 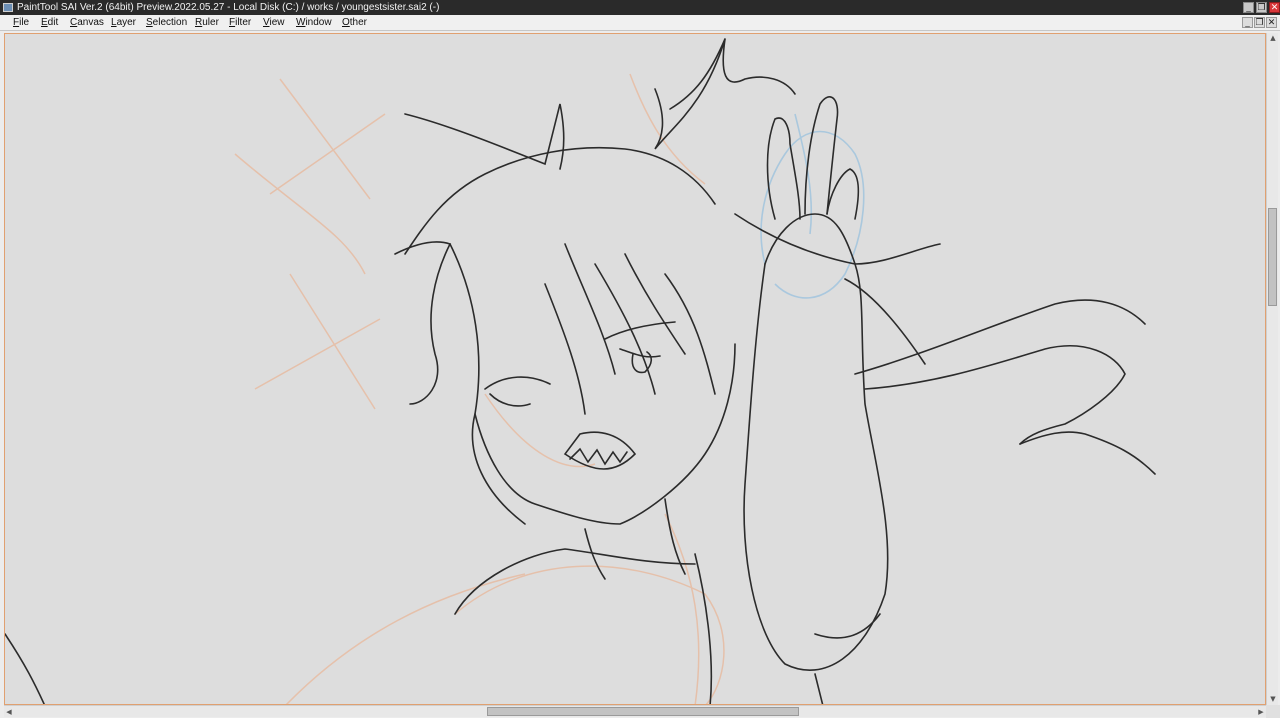 What do you see at coordinates (49, 23) in the screenshot?
I see `menu-edit: Edit` at bounding box center [49, 23].